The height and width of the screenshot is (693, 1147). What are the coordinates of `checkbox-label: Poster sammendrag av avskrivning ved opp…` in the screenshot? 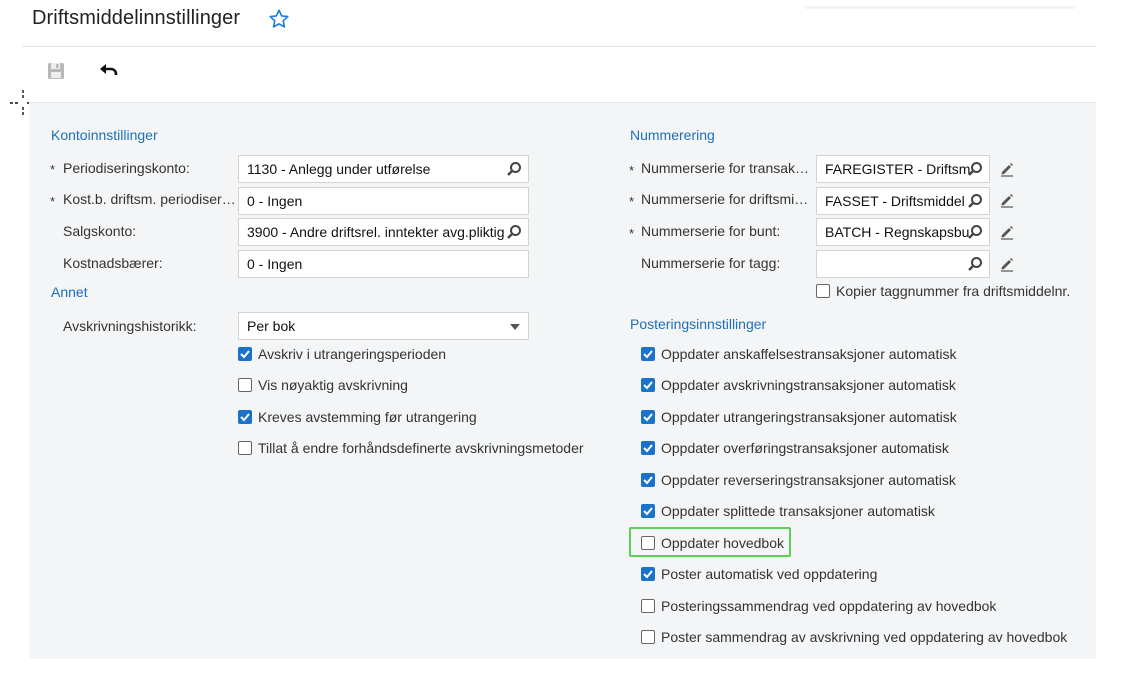 It's located at (864, 637).